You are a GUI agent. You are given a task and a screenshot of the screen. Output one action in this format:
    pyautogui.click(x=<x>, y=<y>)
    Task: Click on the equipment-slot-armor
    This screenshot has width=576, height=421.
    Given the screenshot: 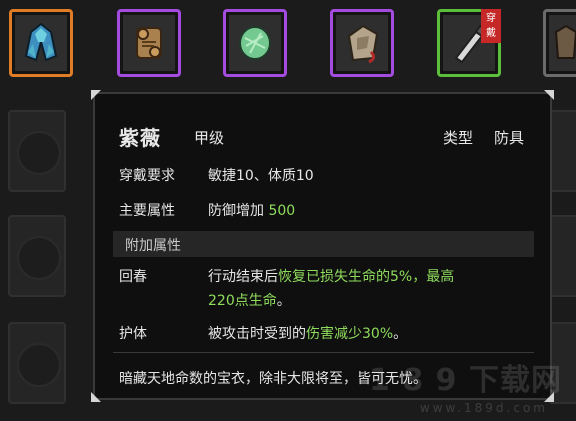 What is the action you would take?
    pyautogui.click(x=559, y=43)
    